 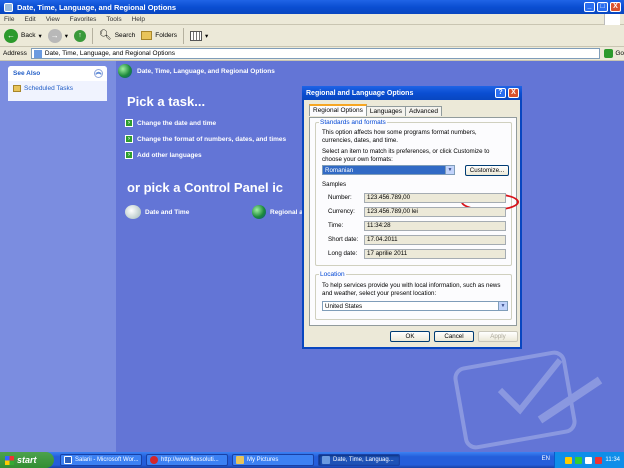 I want to click on task-label: Change the date and time, so click(x=177, y=123).